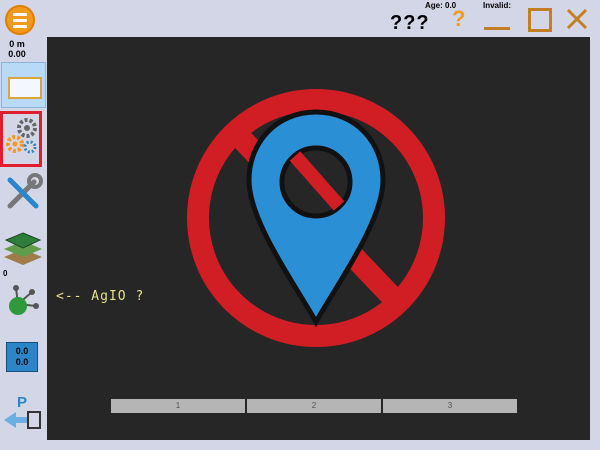  I want to click on page-button-2: 2, so click(314, 406).